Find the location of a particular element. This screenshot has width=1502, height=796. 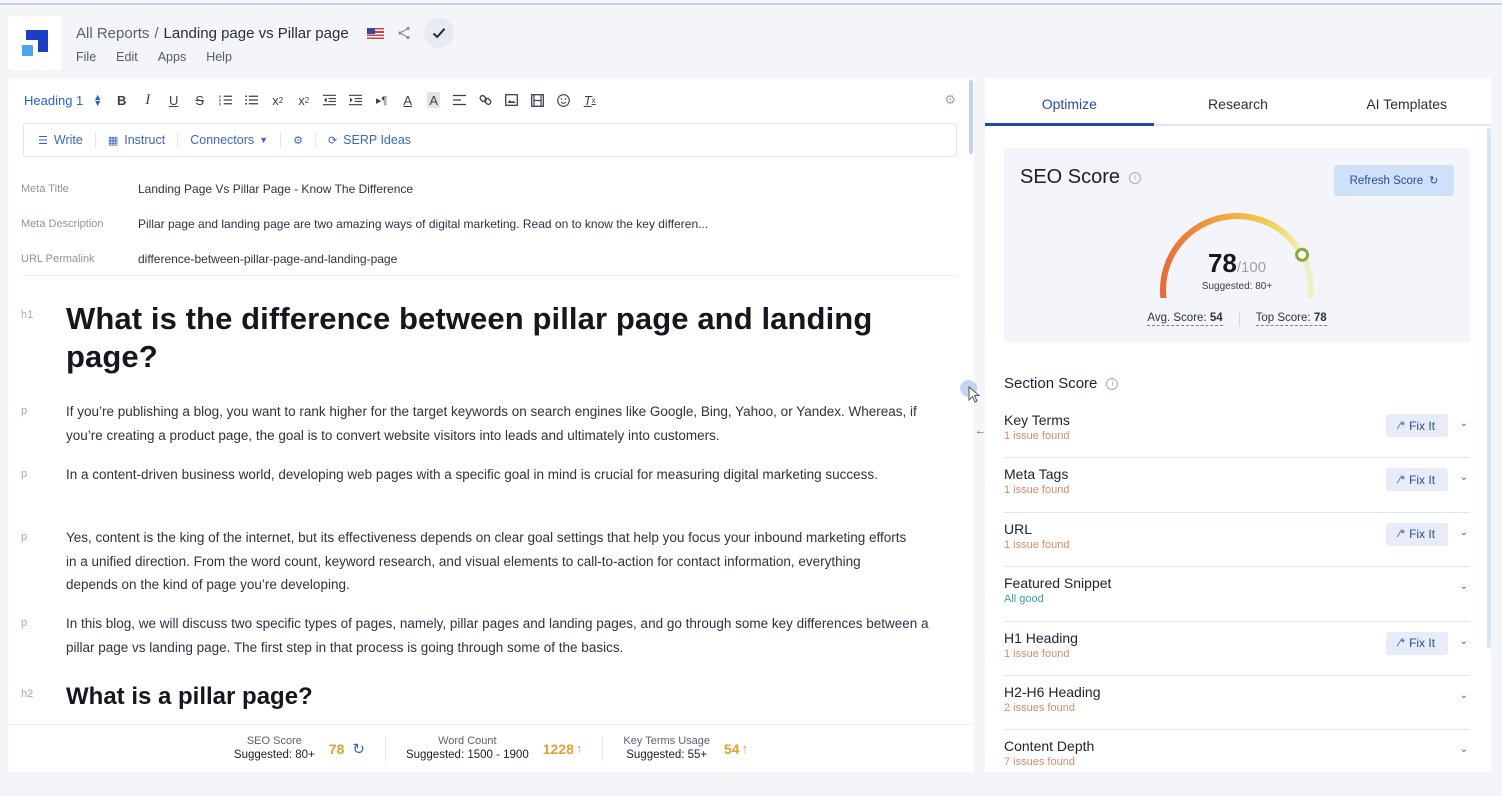

heading-2: What is a pillar page? is located at coordinates (189, 697).